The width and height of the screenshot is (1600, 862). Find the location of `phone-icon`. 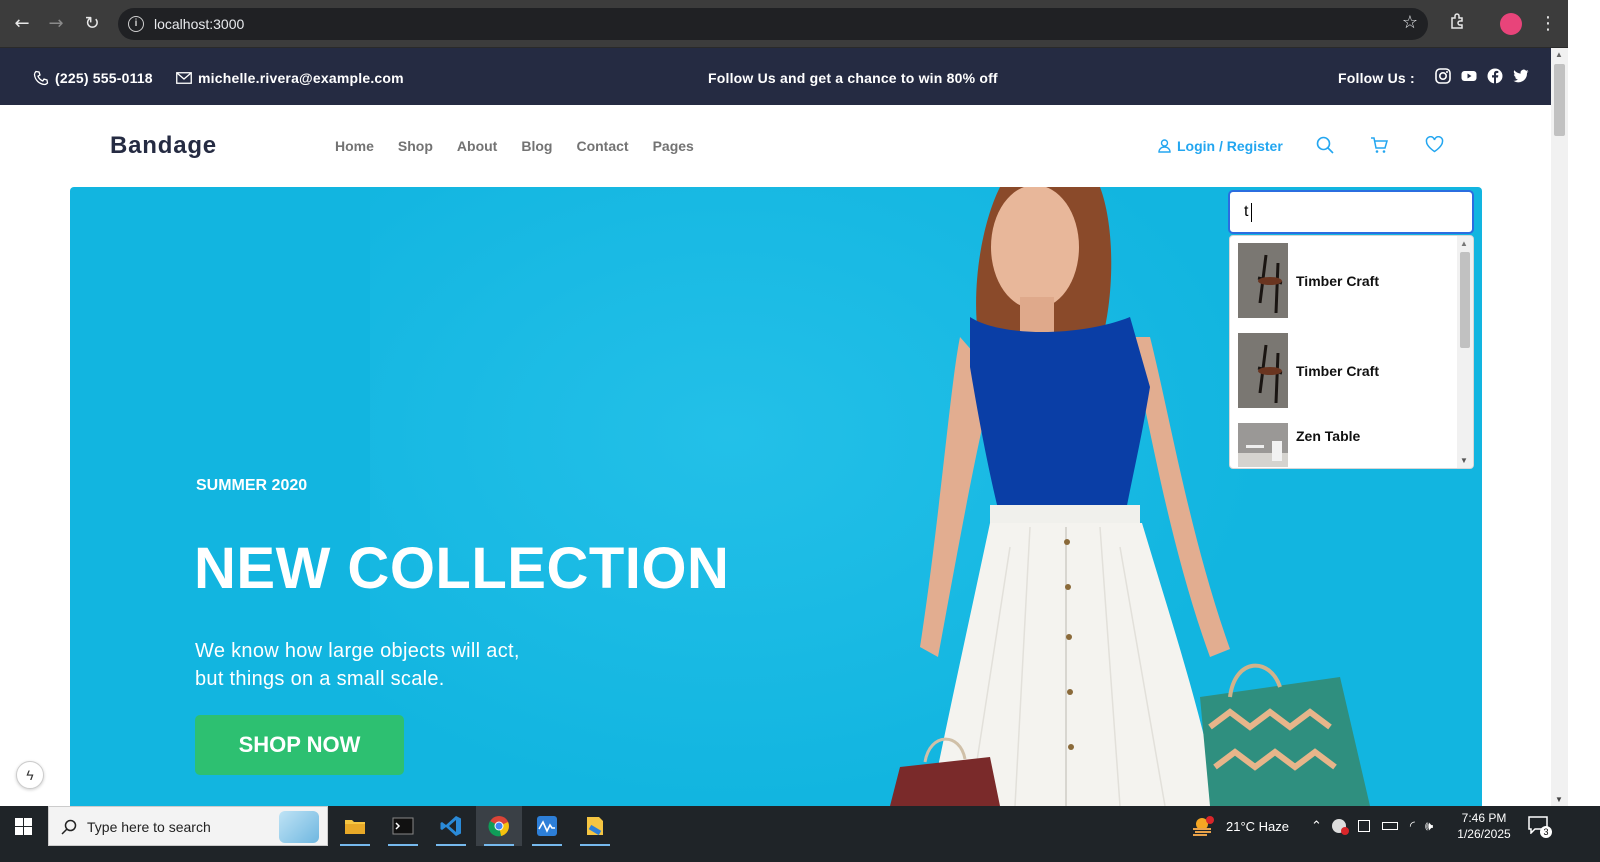

phone-icon is located at coordinates (41, 78).